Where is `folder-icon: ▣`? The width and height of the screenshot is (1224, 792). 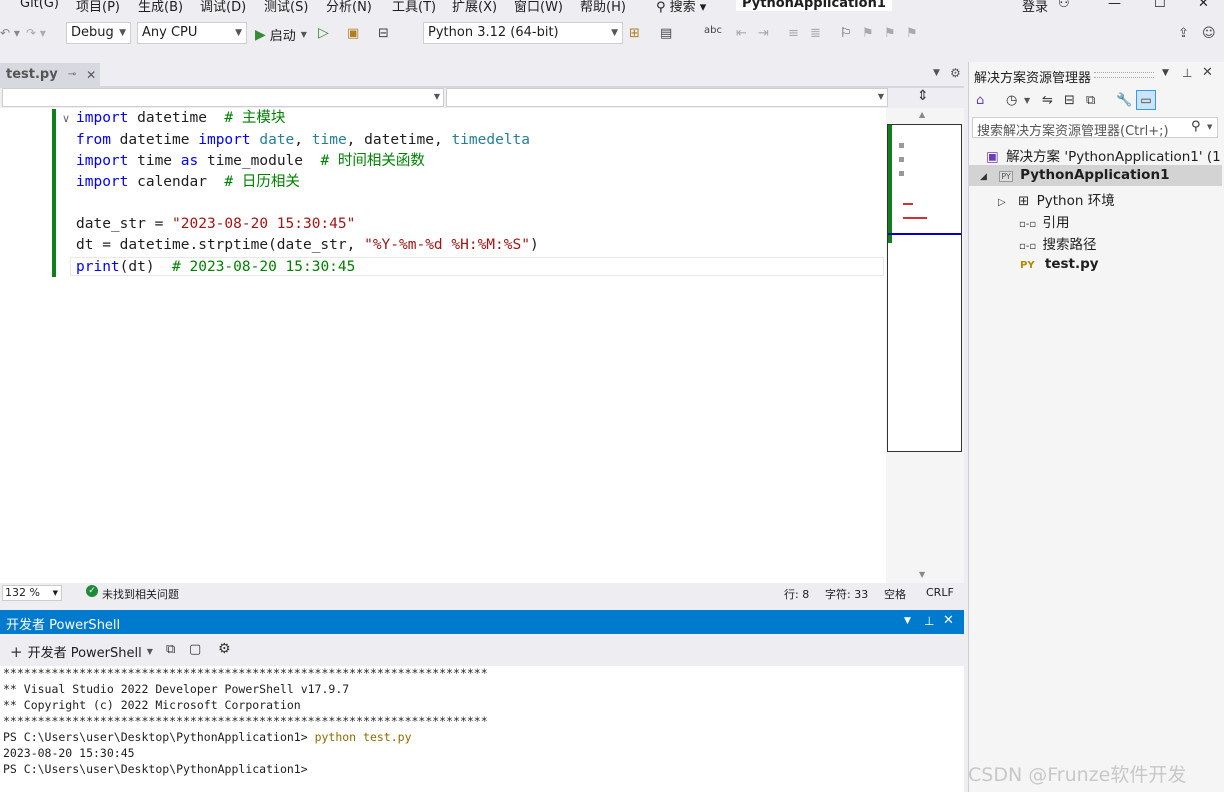
folder-icon: ▣ is located at coordinates (353, 33).